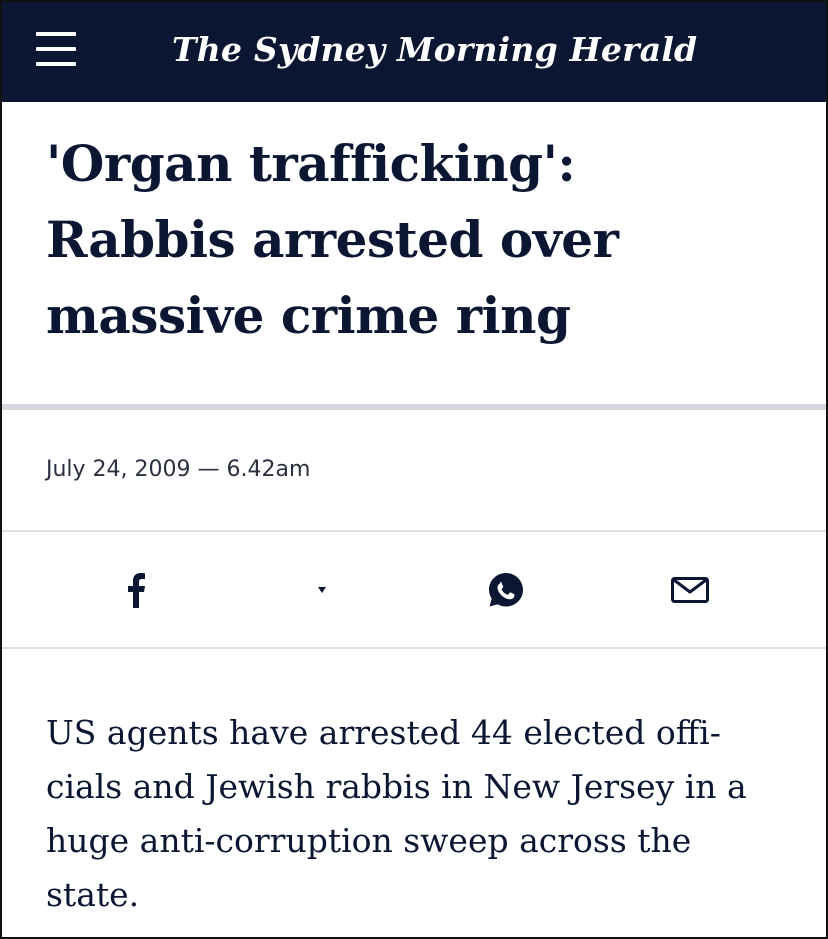 The image size is (828, 939). I want to click on headline-divider, so click(414, 407).